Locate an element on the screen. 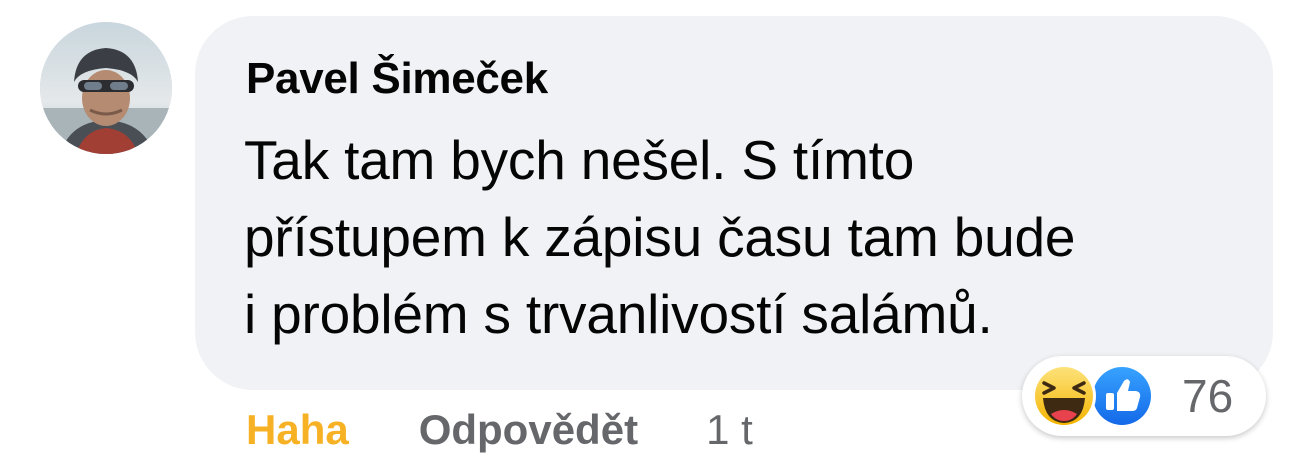  comment-timestamp: 1 t is located at coordinates (729, 430).